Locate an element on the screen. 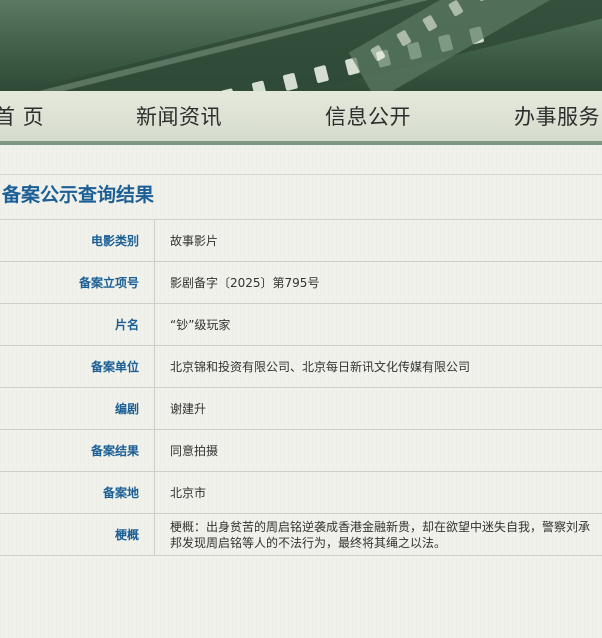  table-row: 备案结果 同意拍摄 is located at coordinates (301, 450).